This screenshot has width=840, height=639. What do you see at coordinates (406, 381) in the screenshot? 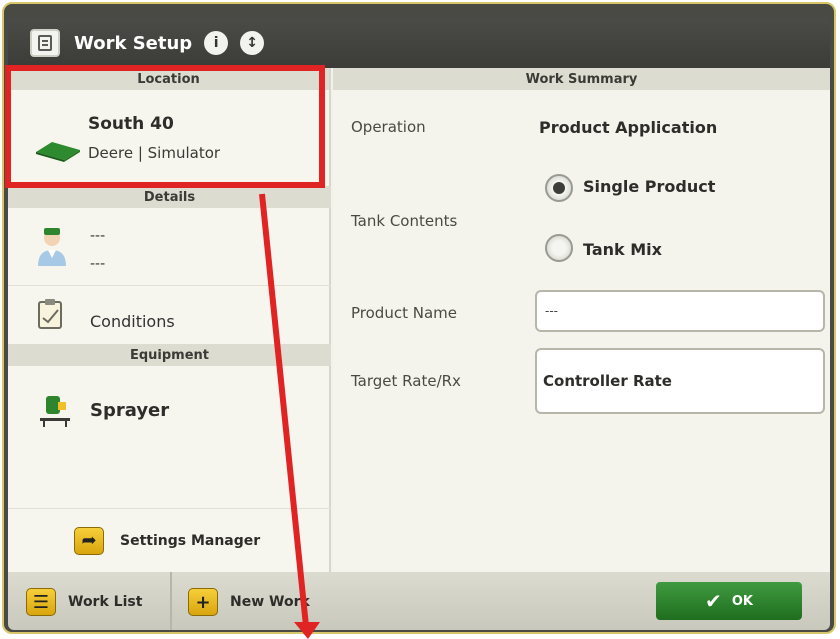
I see `target-rate-label: Target Rate/Rx` at bounding box center [406, 381].